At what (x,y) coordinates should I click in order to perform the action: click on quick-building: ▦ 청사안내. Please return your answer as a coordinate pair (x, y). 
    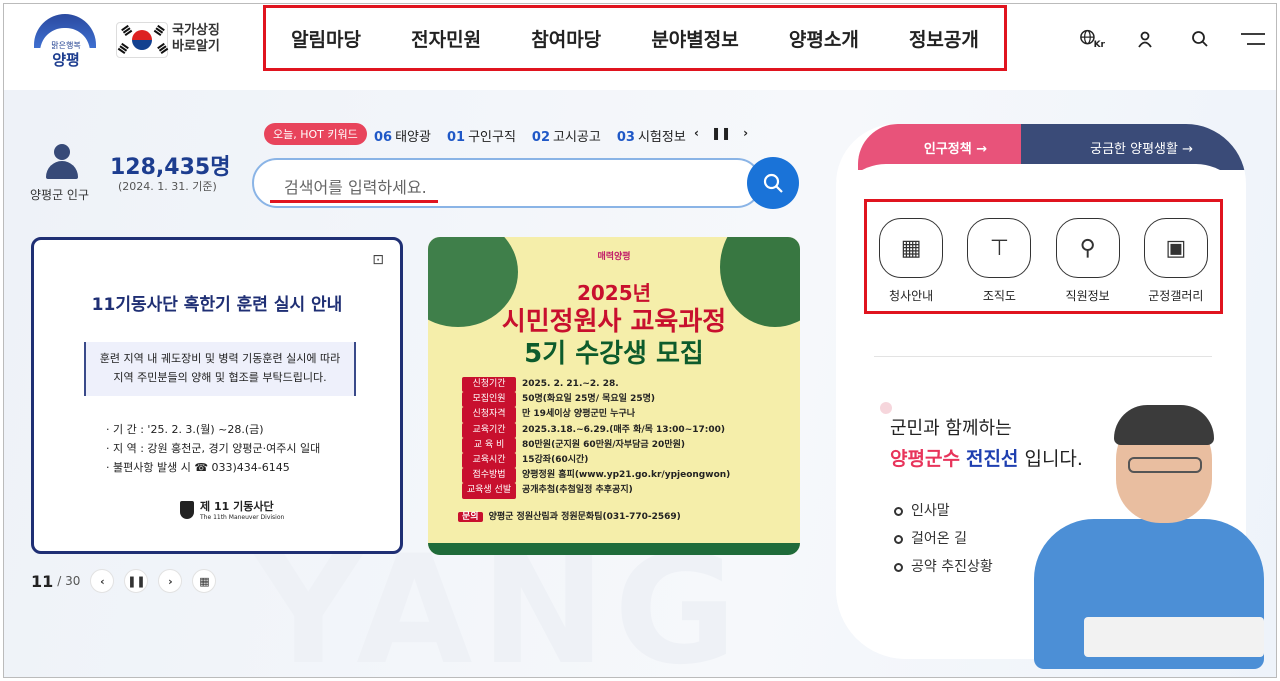
    Looking at the image, I should click on (911, 264).